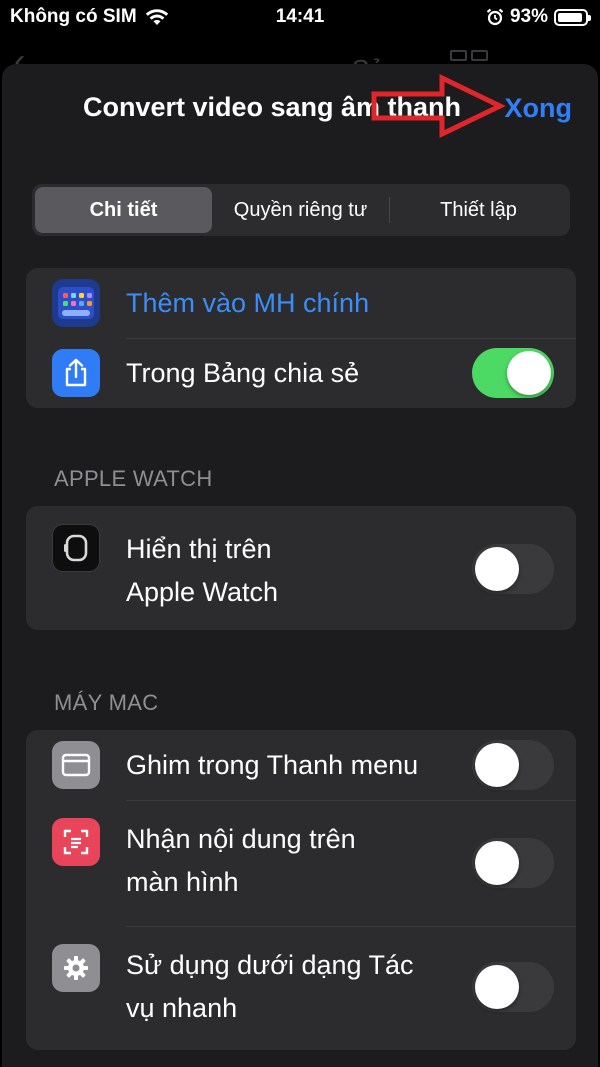  I want to click on segment-privacy: Quyền riêng tư, so click(300, 210).